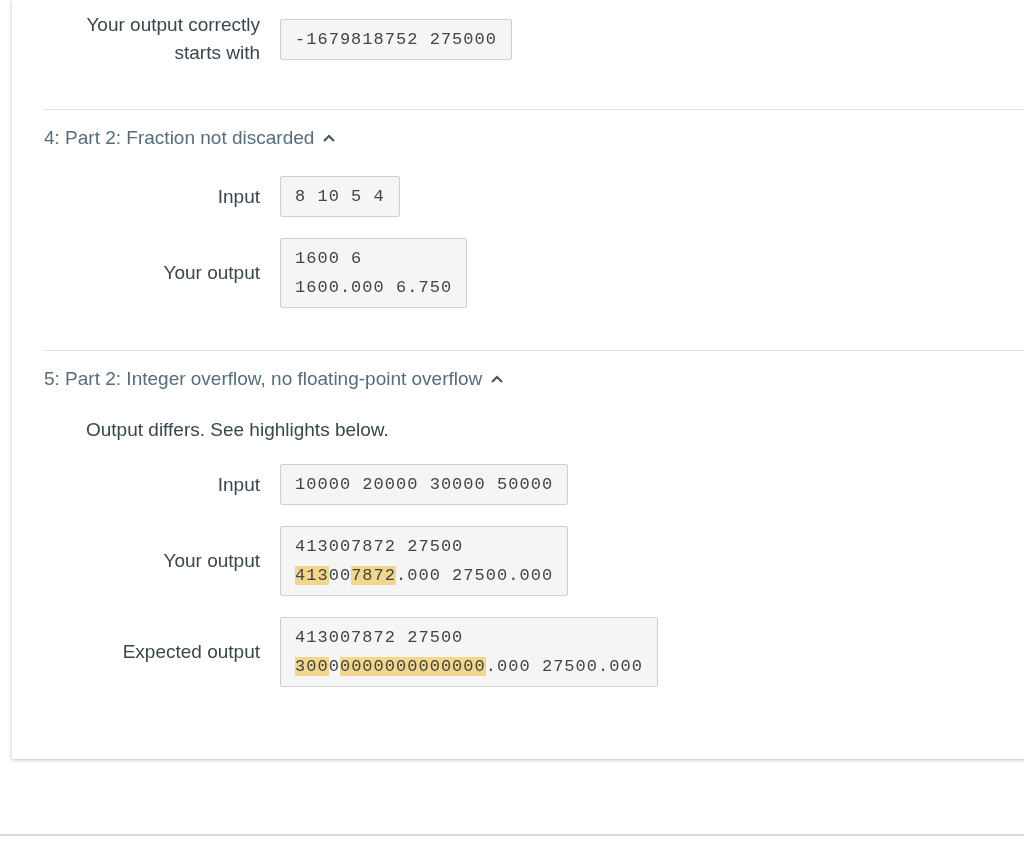  I want to click on code-output: 413007872 27500 413007872.000 27500.000, so click(424, 561).